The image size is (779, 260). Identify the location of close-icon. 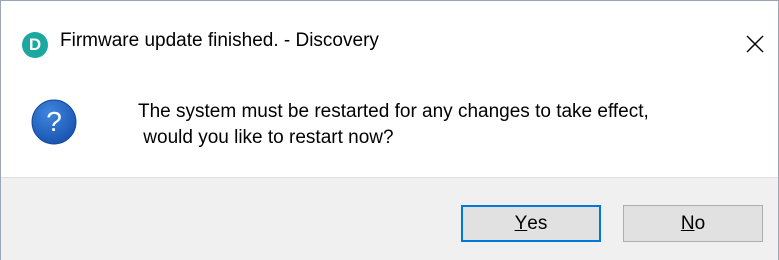
(755, 44).